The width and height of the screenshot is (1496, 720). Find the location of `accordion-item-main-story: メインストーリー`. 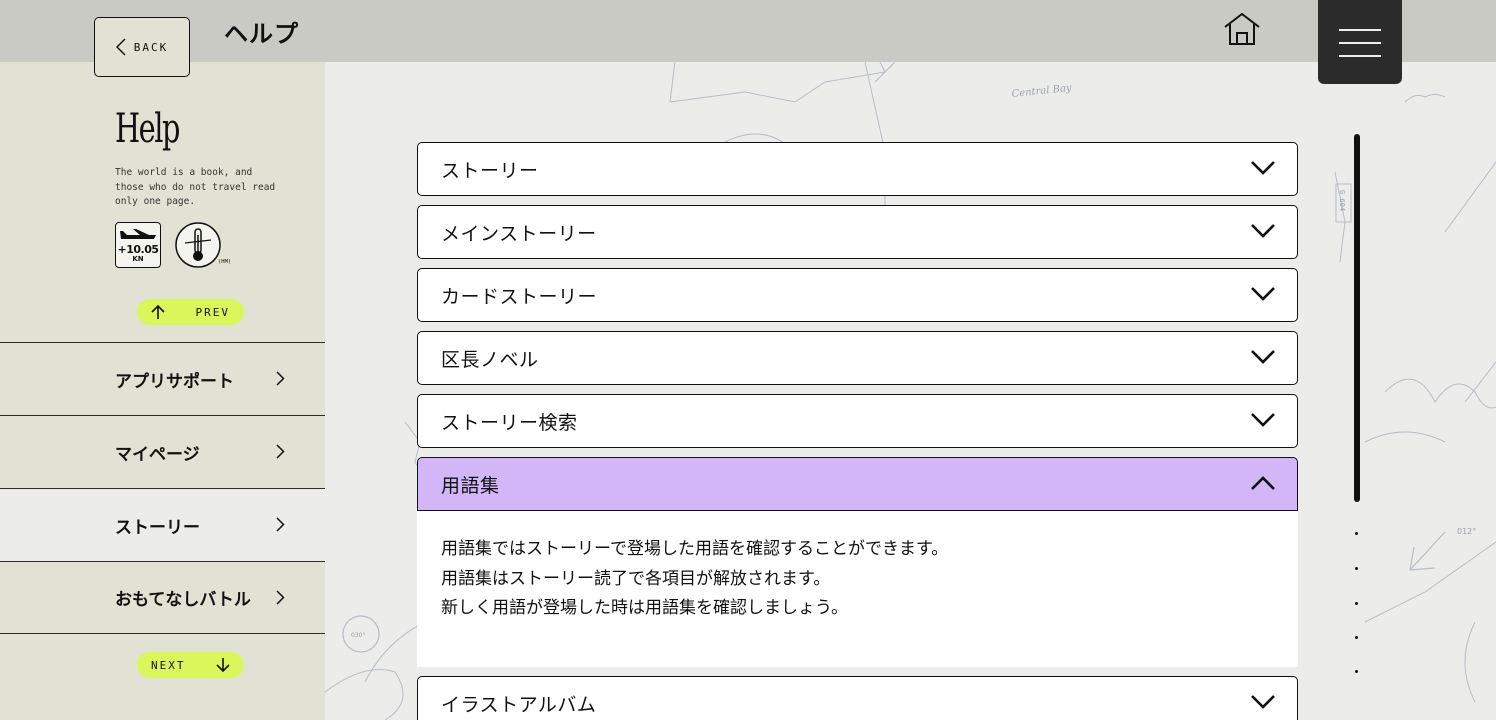

accordion-item-main-story: メインストーリー is located at coordinates (857, 232).